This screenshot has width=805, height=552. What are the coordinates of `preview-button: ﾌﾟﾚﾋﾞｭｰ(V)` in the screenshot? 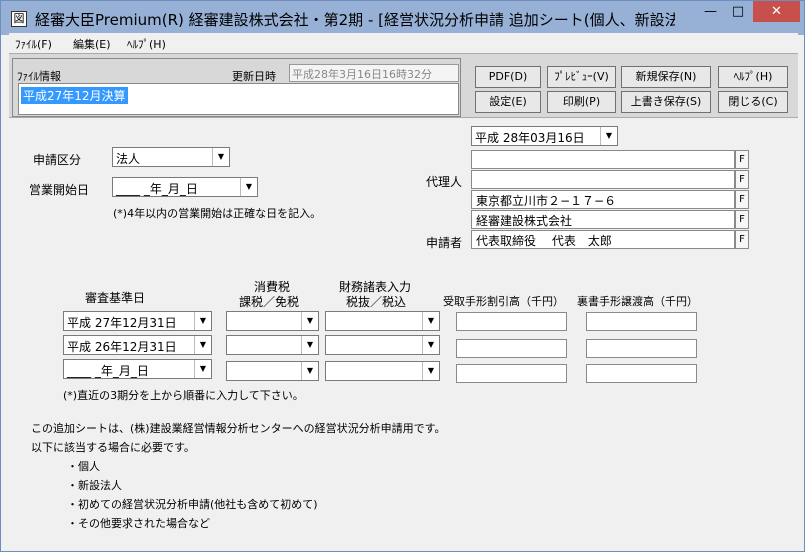 It's located at (581, 77).